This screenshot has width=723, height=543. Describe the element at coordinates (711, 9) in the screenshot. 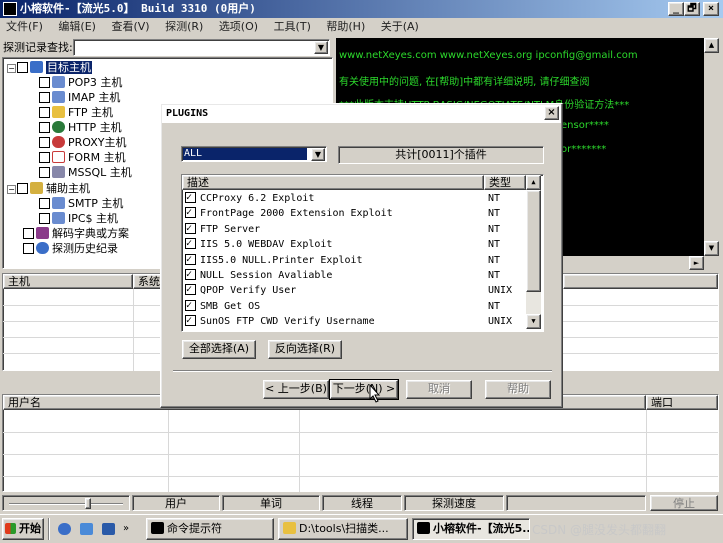

I see `close-button: ×` at that location.